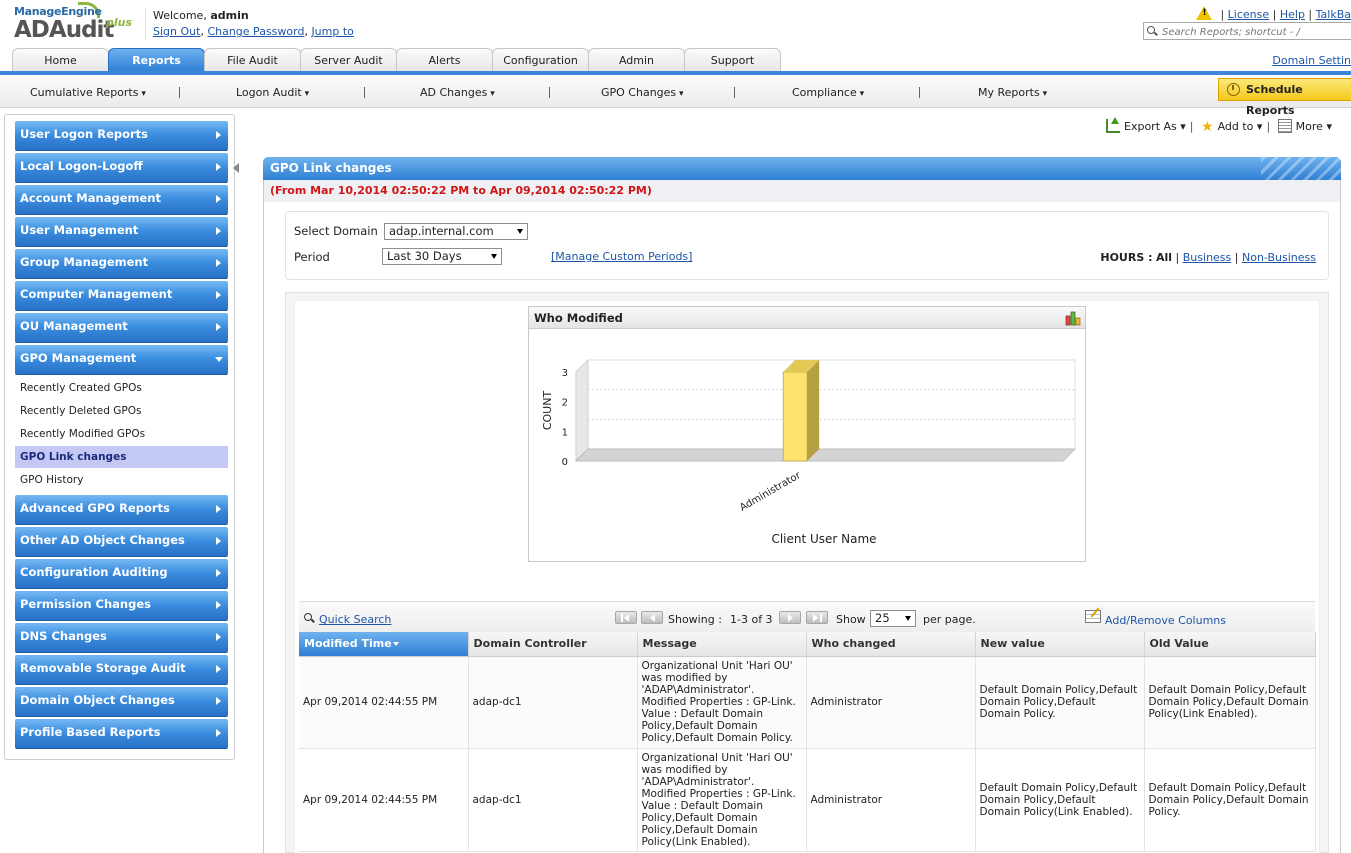 This screenshot has width=1351, height=853. Describe the element at coordinates (85, 604) in the screenshot. I see `sidebar-item-label: Permission Changes` at that location.